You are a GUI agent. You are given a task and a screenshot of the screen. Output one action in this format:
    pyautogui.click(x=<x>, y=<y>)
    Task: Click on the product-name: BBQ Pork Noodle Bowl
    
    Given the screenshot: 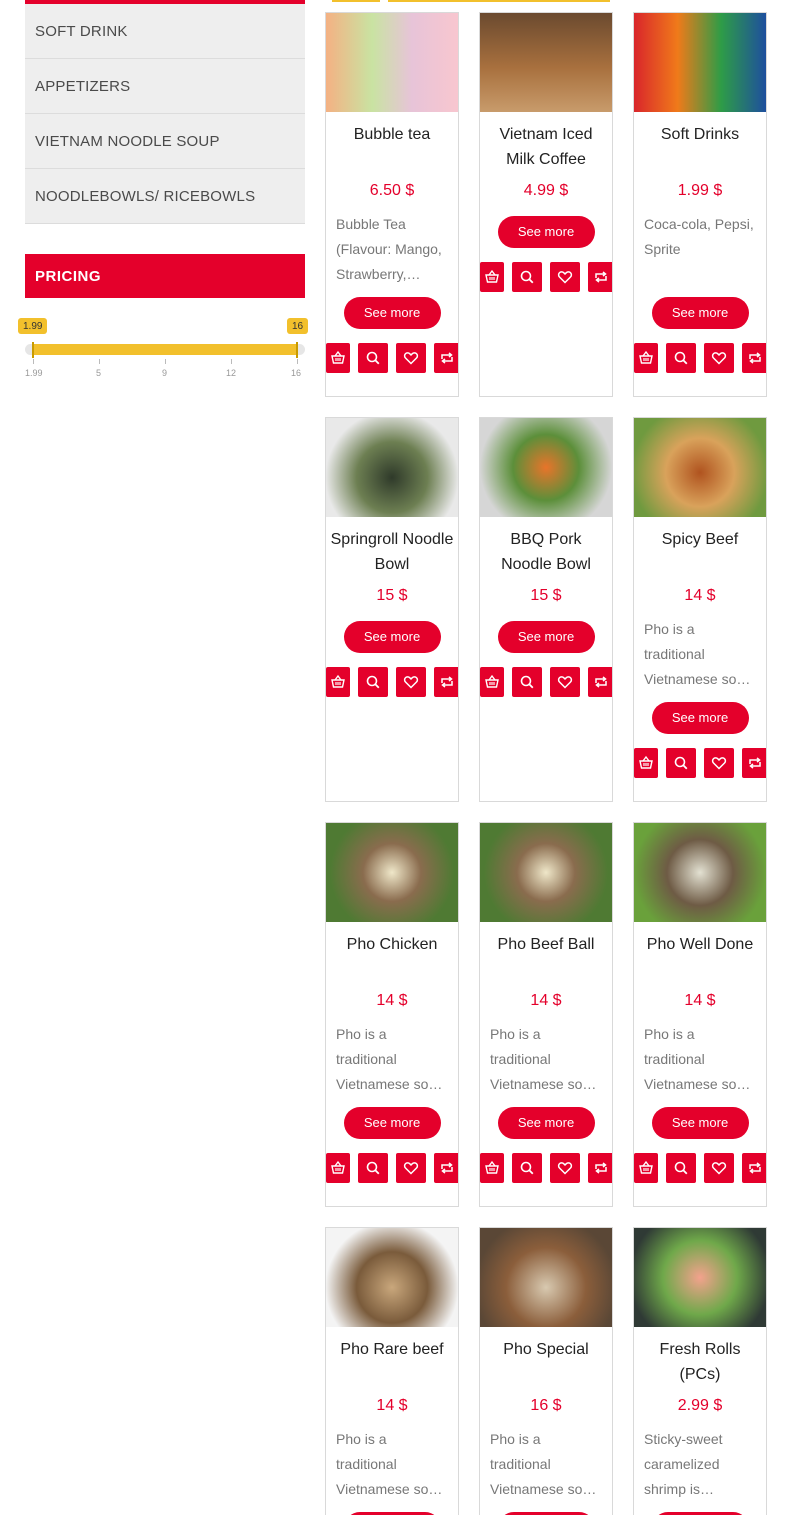 What is the action you would take?
    pyautogui.click(x=546, y=552)
    